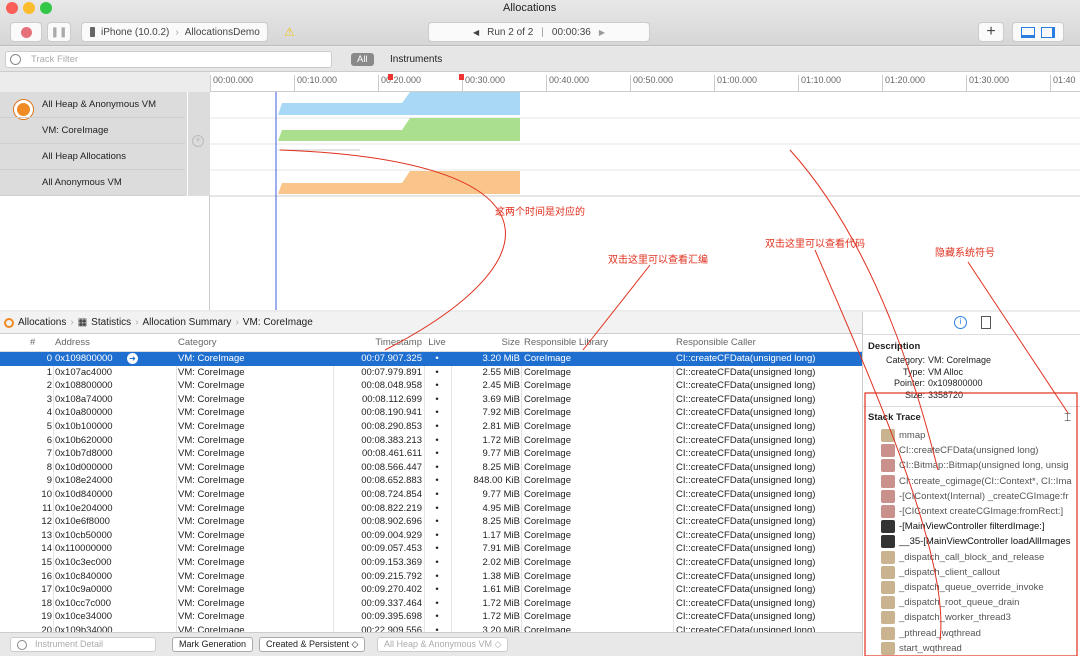 The width and height of the screenshot is (1080, 656). I want to click on column-header-index: #, so click(32, 343).